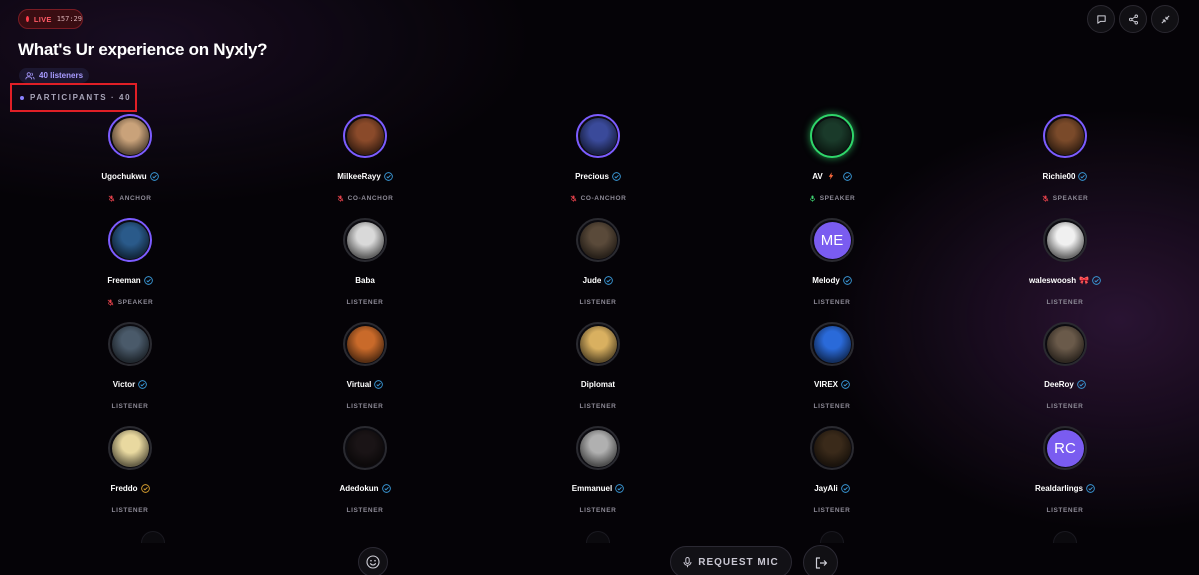 This screenshot has width=1199, height=575. I want to click on participant-card: Ugochukwu ANCHOR, so click(130, 158).